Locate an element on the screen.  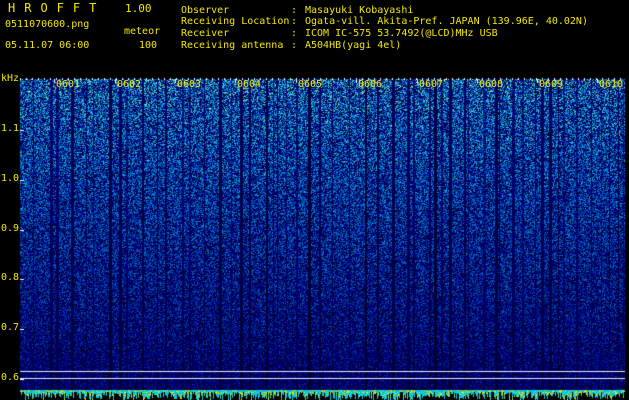
x-tick-label: 0605 is located at coordinates (310, 84).